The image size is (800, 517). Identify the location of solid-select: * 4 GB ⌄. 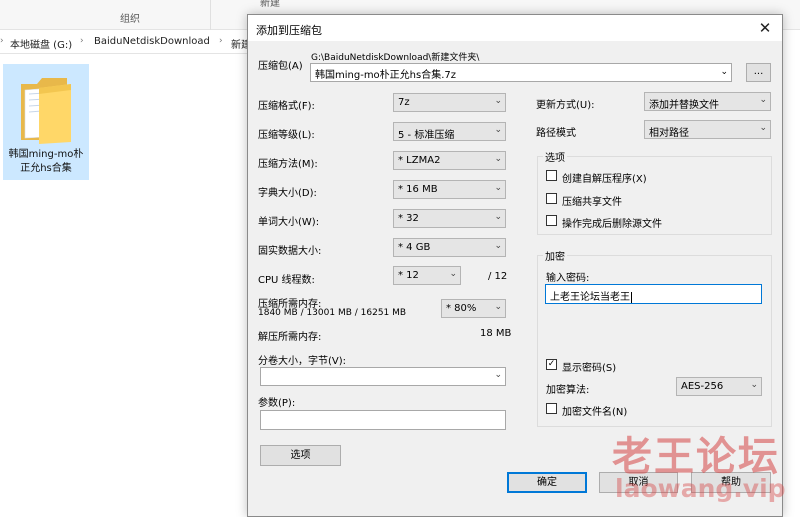
(449, 247).